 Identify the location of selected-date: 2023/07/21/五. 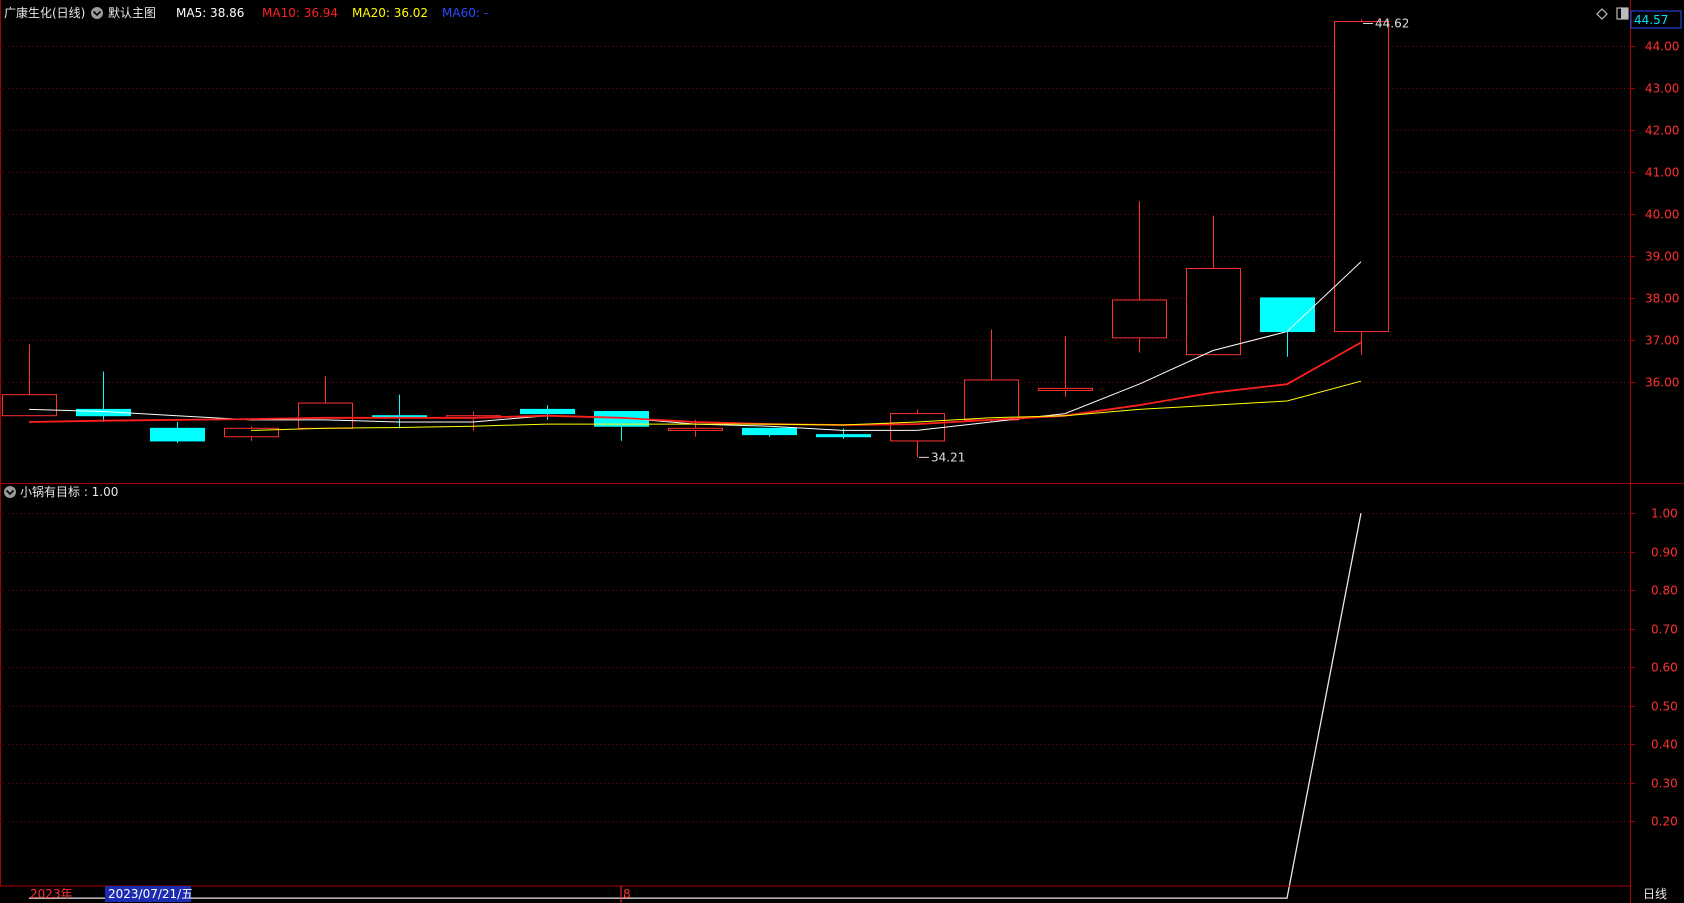
(150, 894).